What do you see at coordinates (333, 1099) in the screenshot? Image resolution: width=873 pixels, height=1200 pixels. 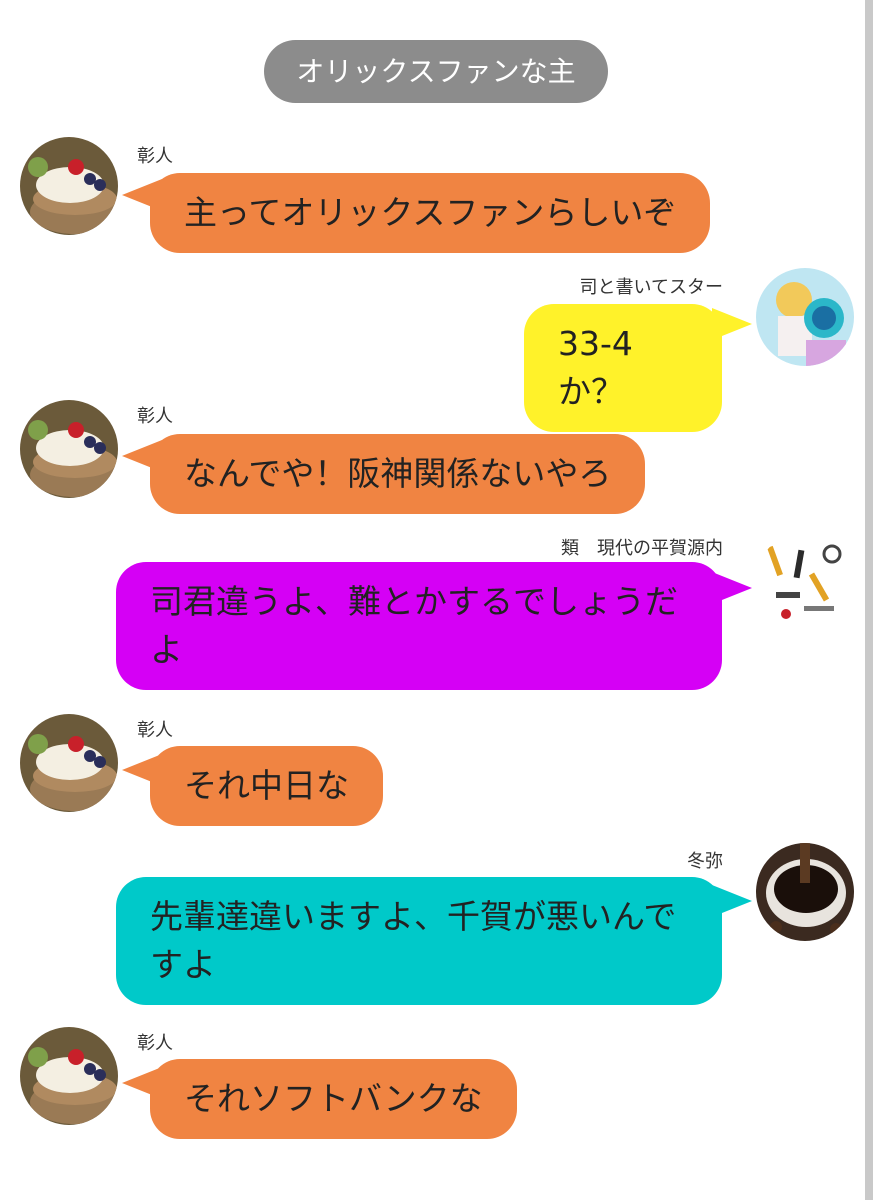 I see `message-bubble: それソフトバンクな` at bounding box center [333, 1099].